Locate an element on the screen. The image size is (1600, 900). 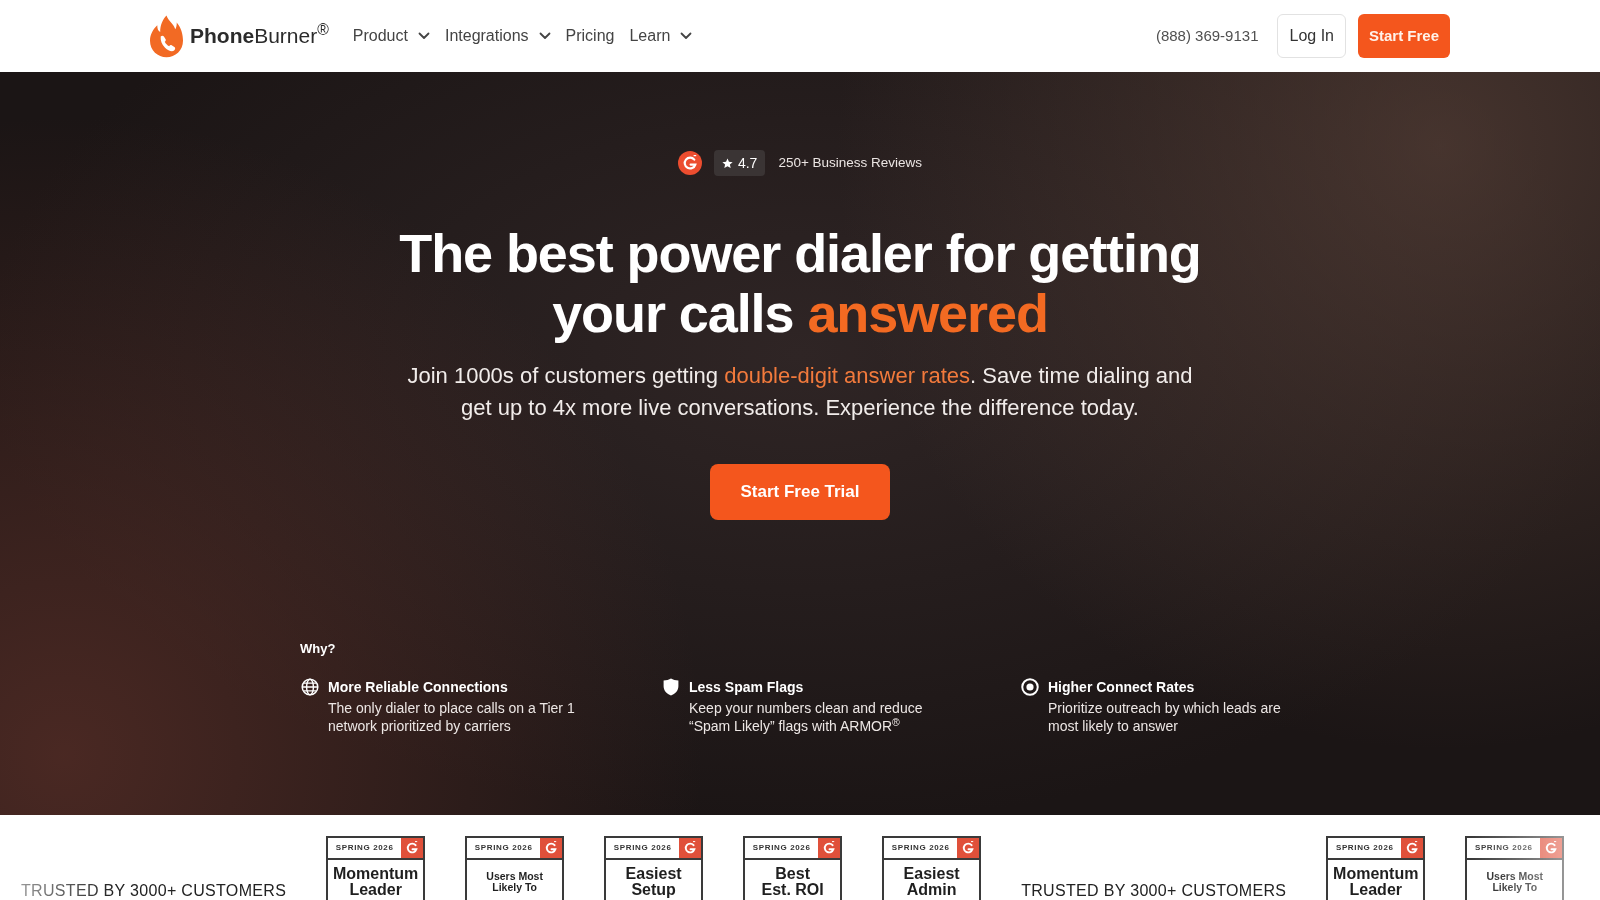
logo-wordmark: PhoneBurner$^{®}$ is located at coordinates (259, 36).